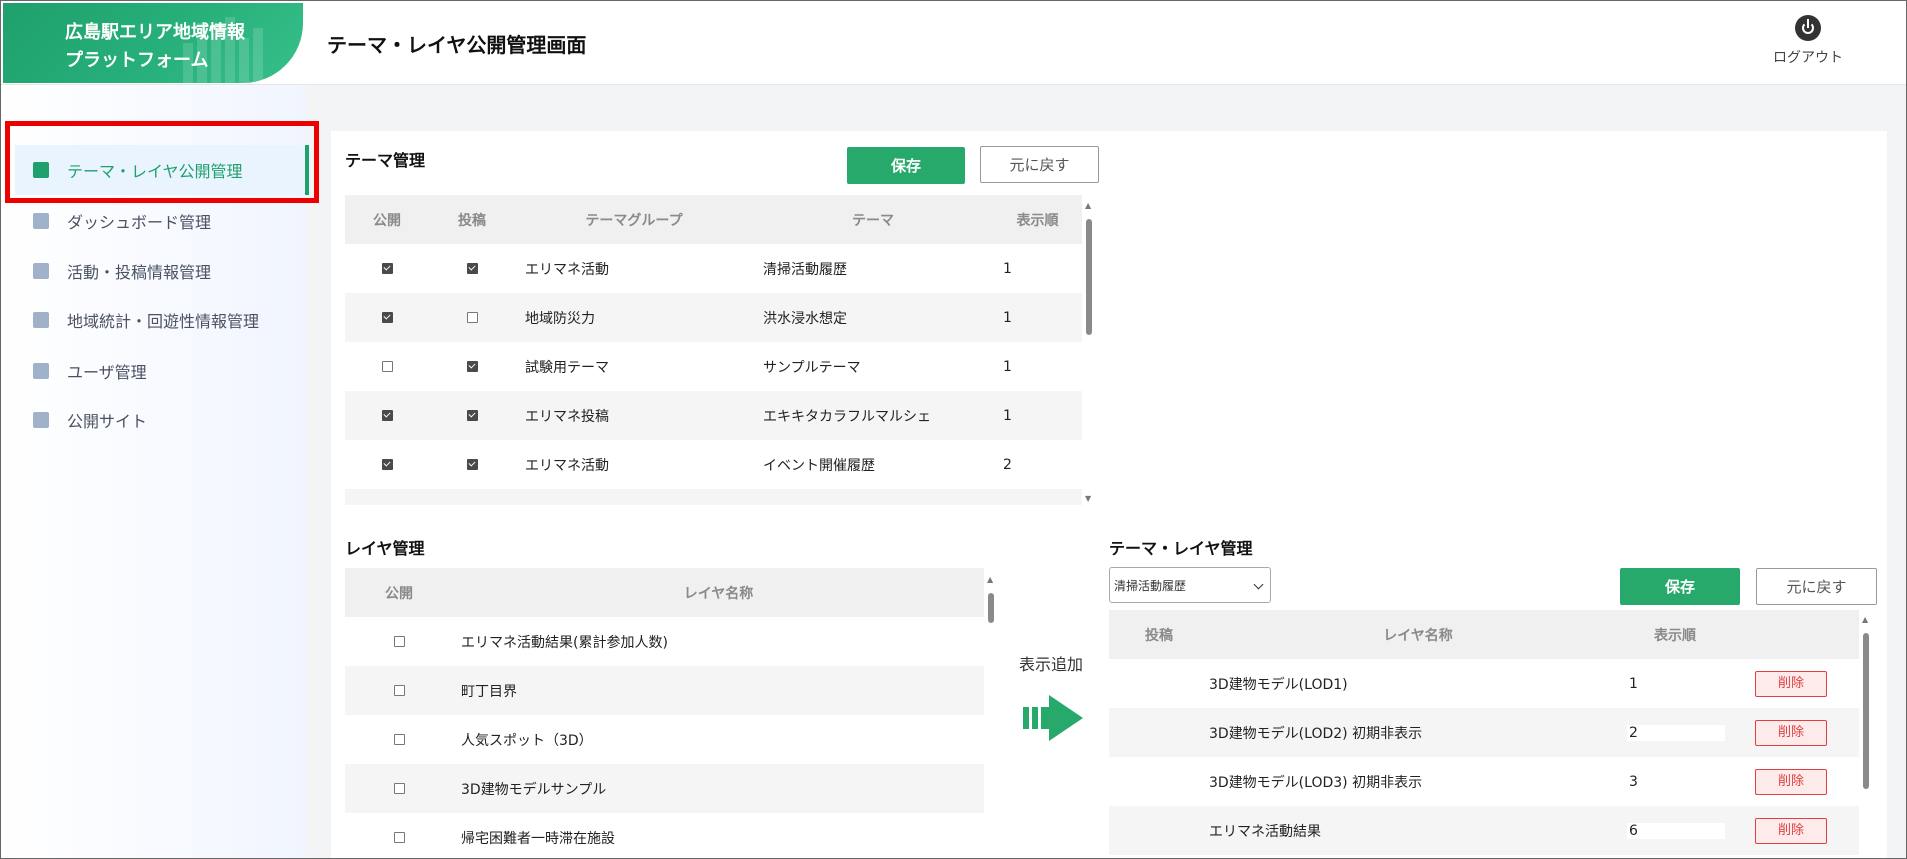 The image size is (1907, 859). Describe the element at coordinates (1258, 584) in the screenshot. I see `chevron-down-icon` at that location.